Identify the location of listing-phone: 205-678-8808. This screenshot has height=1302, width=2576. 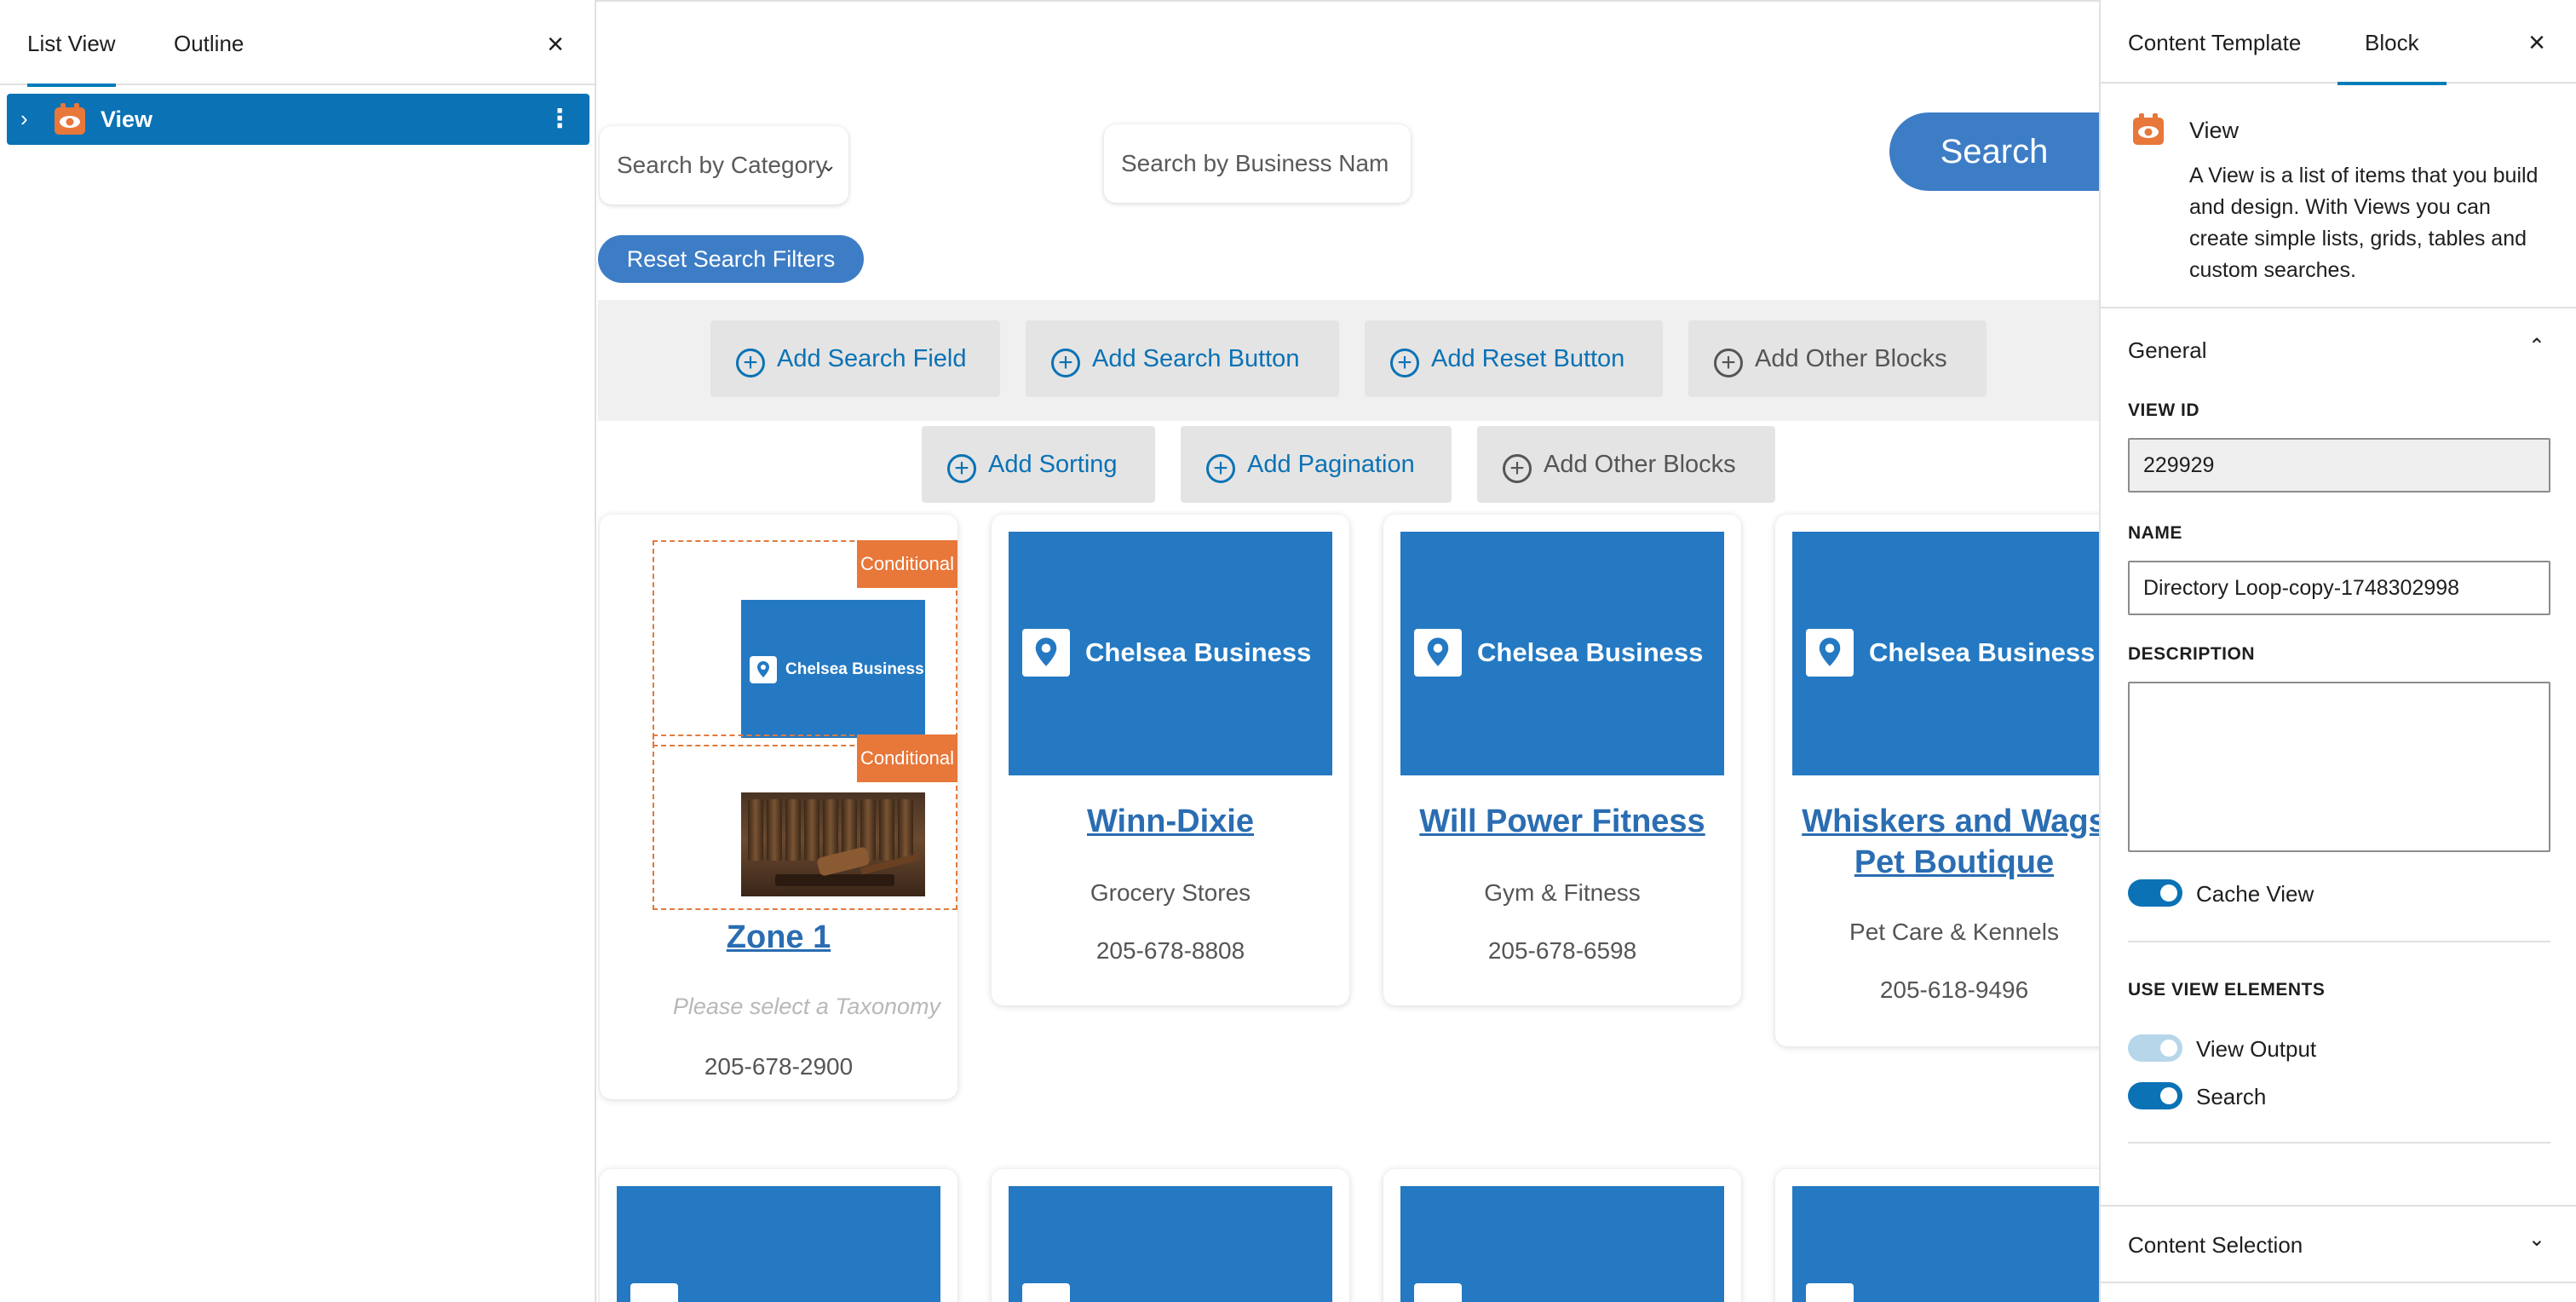
(1170, 951).